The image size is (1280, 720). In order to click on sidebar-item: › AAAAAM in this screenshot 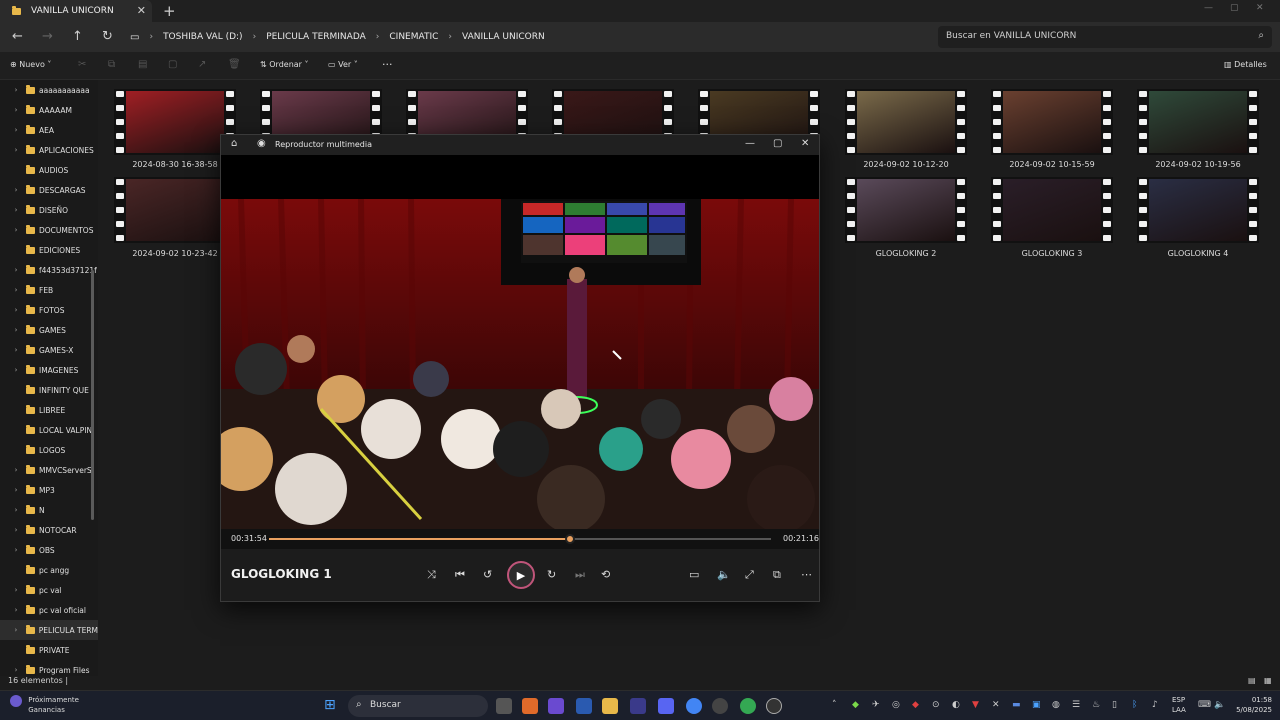, I will do `click(49, 110)`.